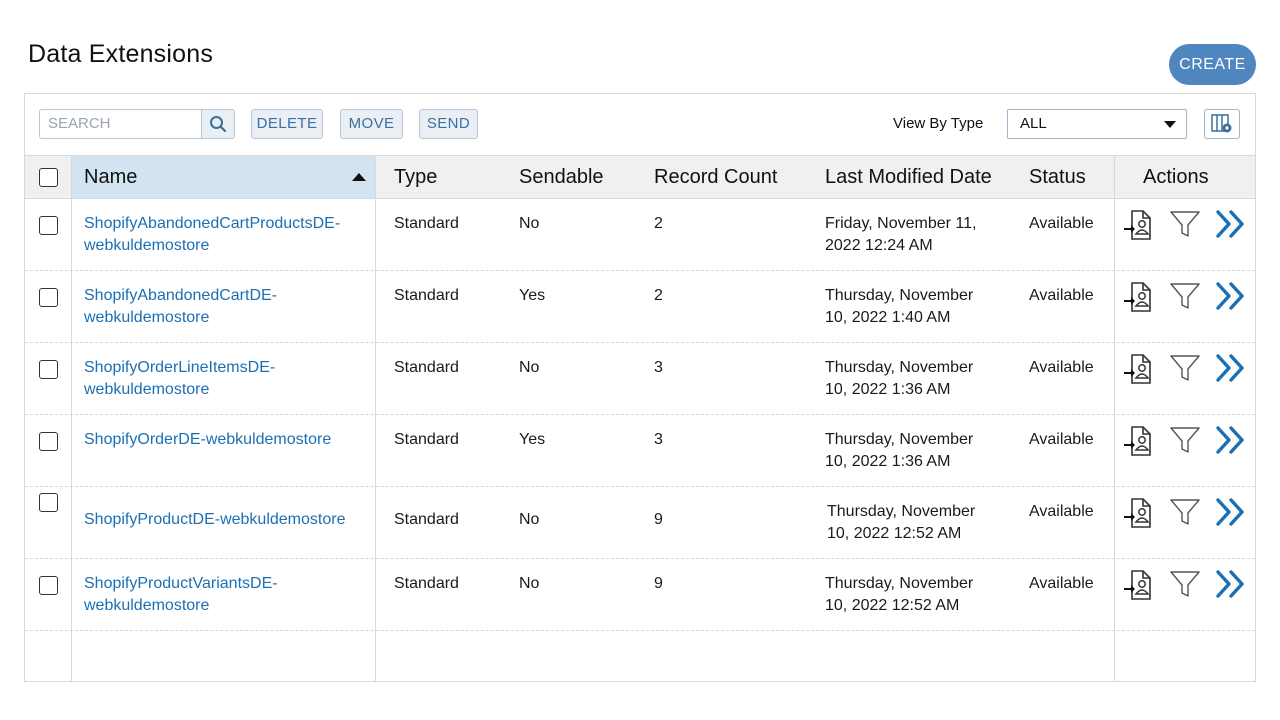  What do you see at coordinates (1170, 124) in the screenshot?
I see `caret-down-icon` at bounding box center [1170, 124].